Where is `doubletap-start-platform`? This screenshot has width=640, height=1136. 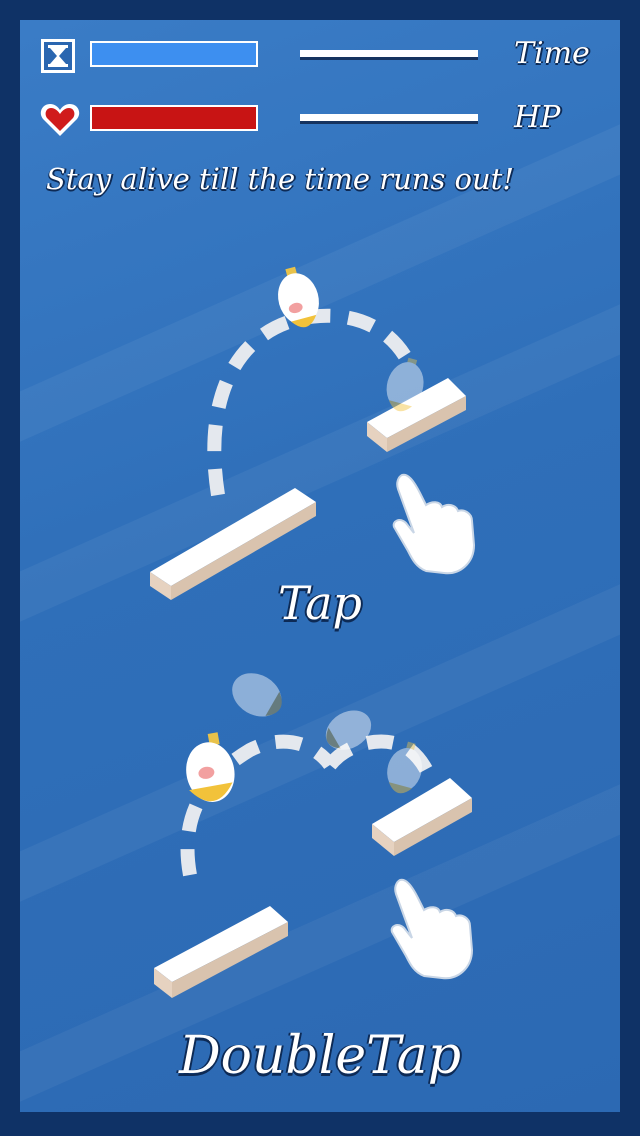 doubletap-start-platform is located at coordinates (221, 952).